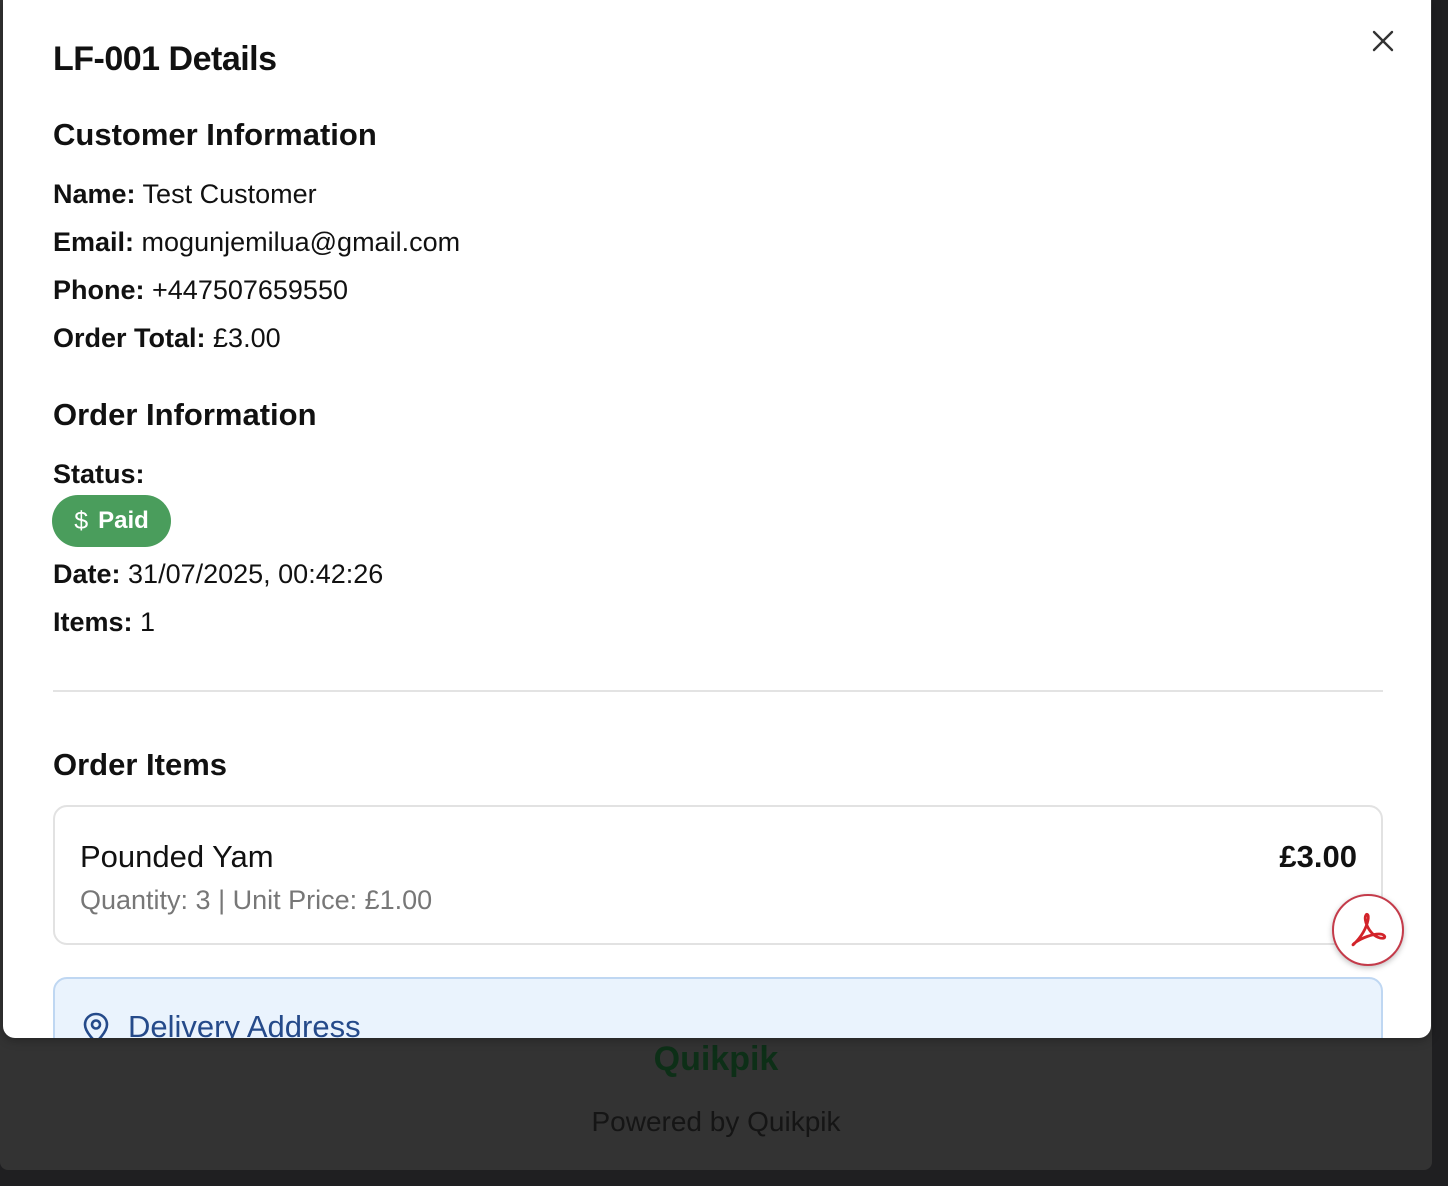  Describe the element at coordinates (247, 338) in the screenshot. I see `order-total-value: £3.00` at that location.